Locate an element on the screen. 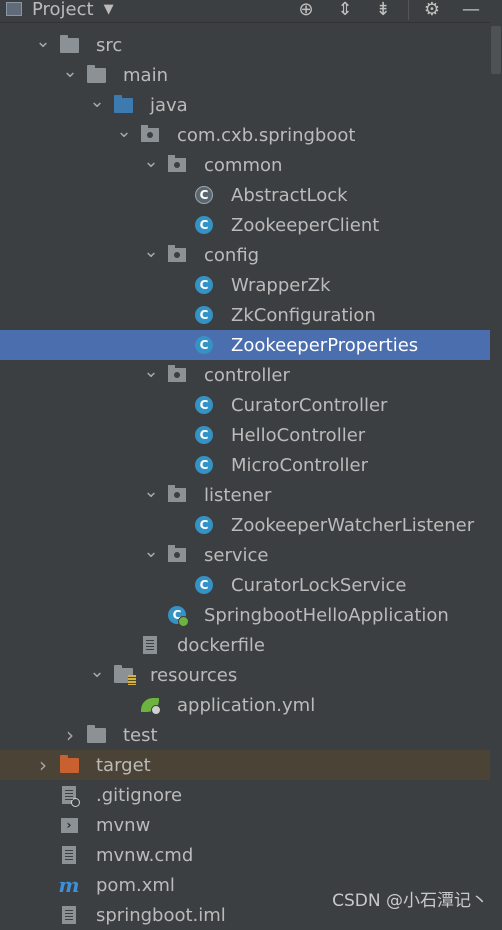  tree-item-microcontroller: C MicroController is located at coordinates (245, 465).